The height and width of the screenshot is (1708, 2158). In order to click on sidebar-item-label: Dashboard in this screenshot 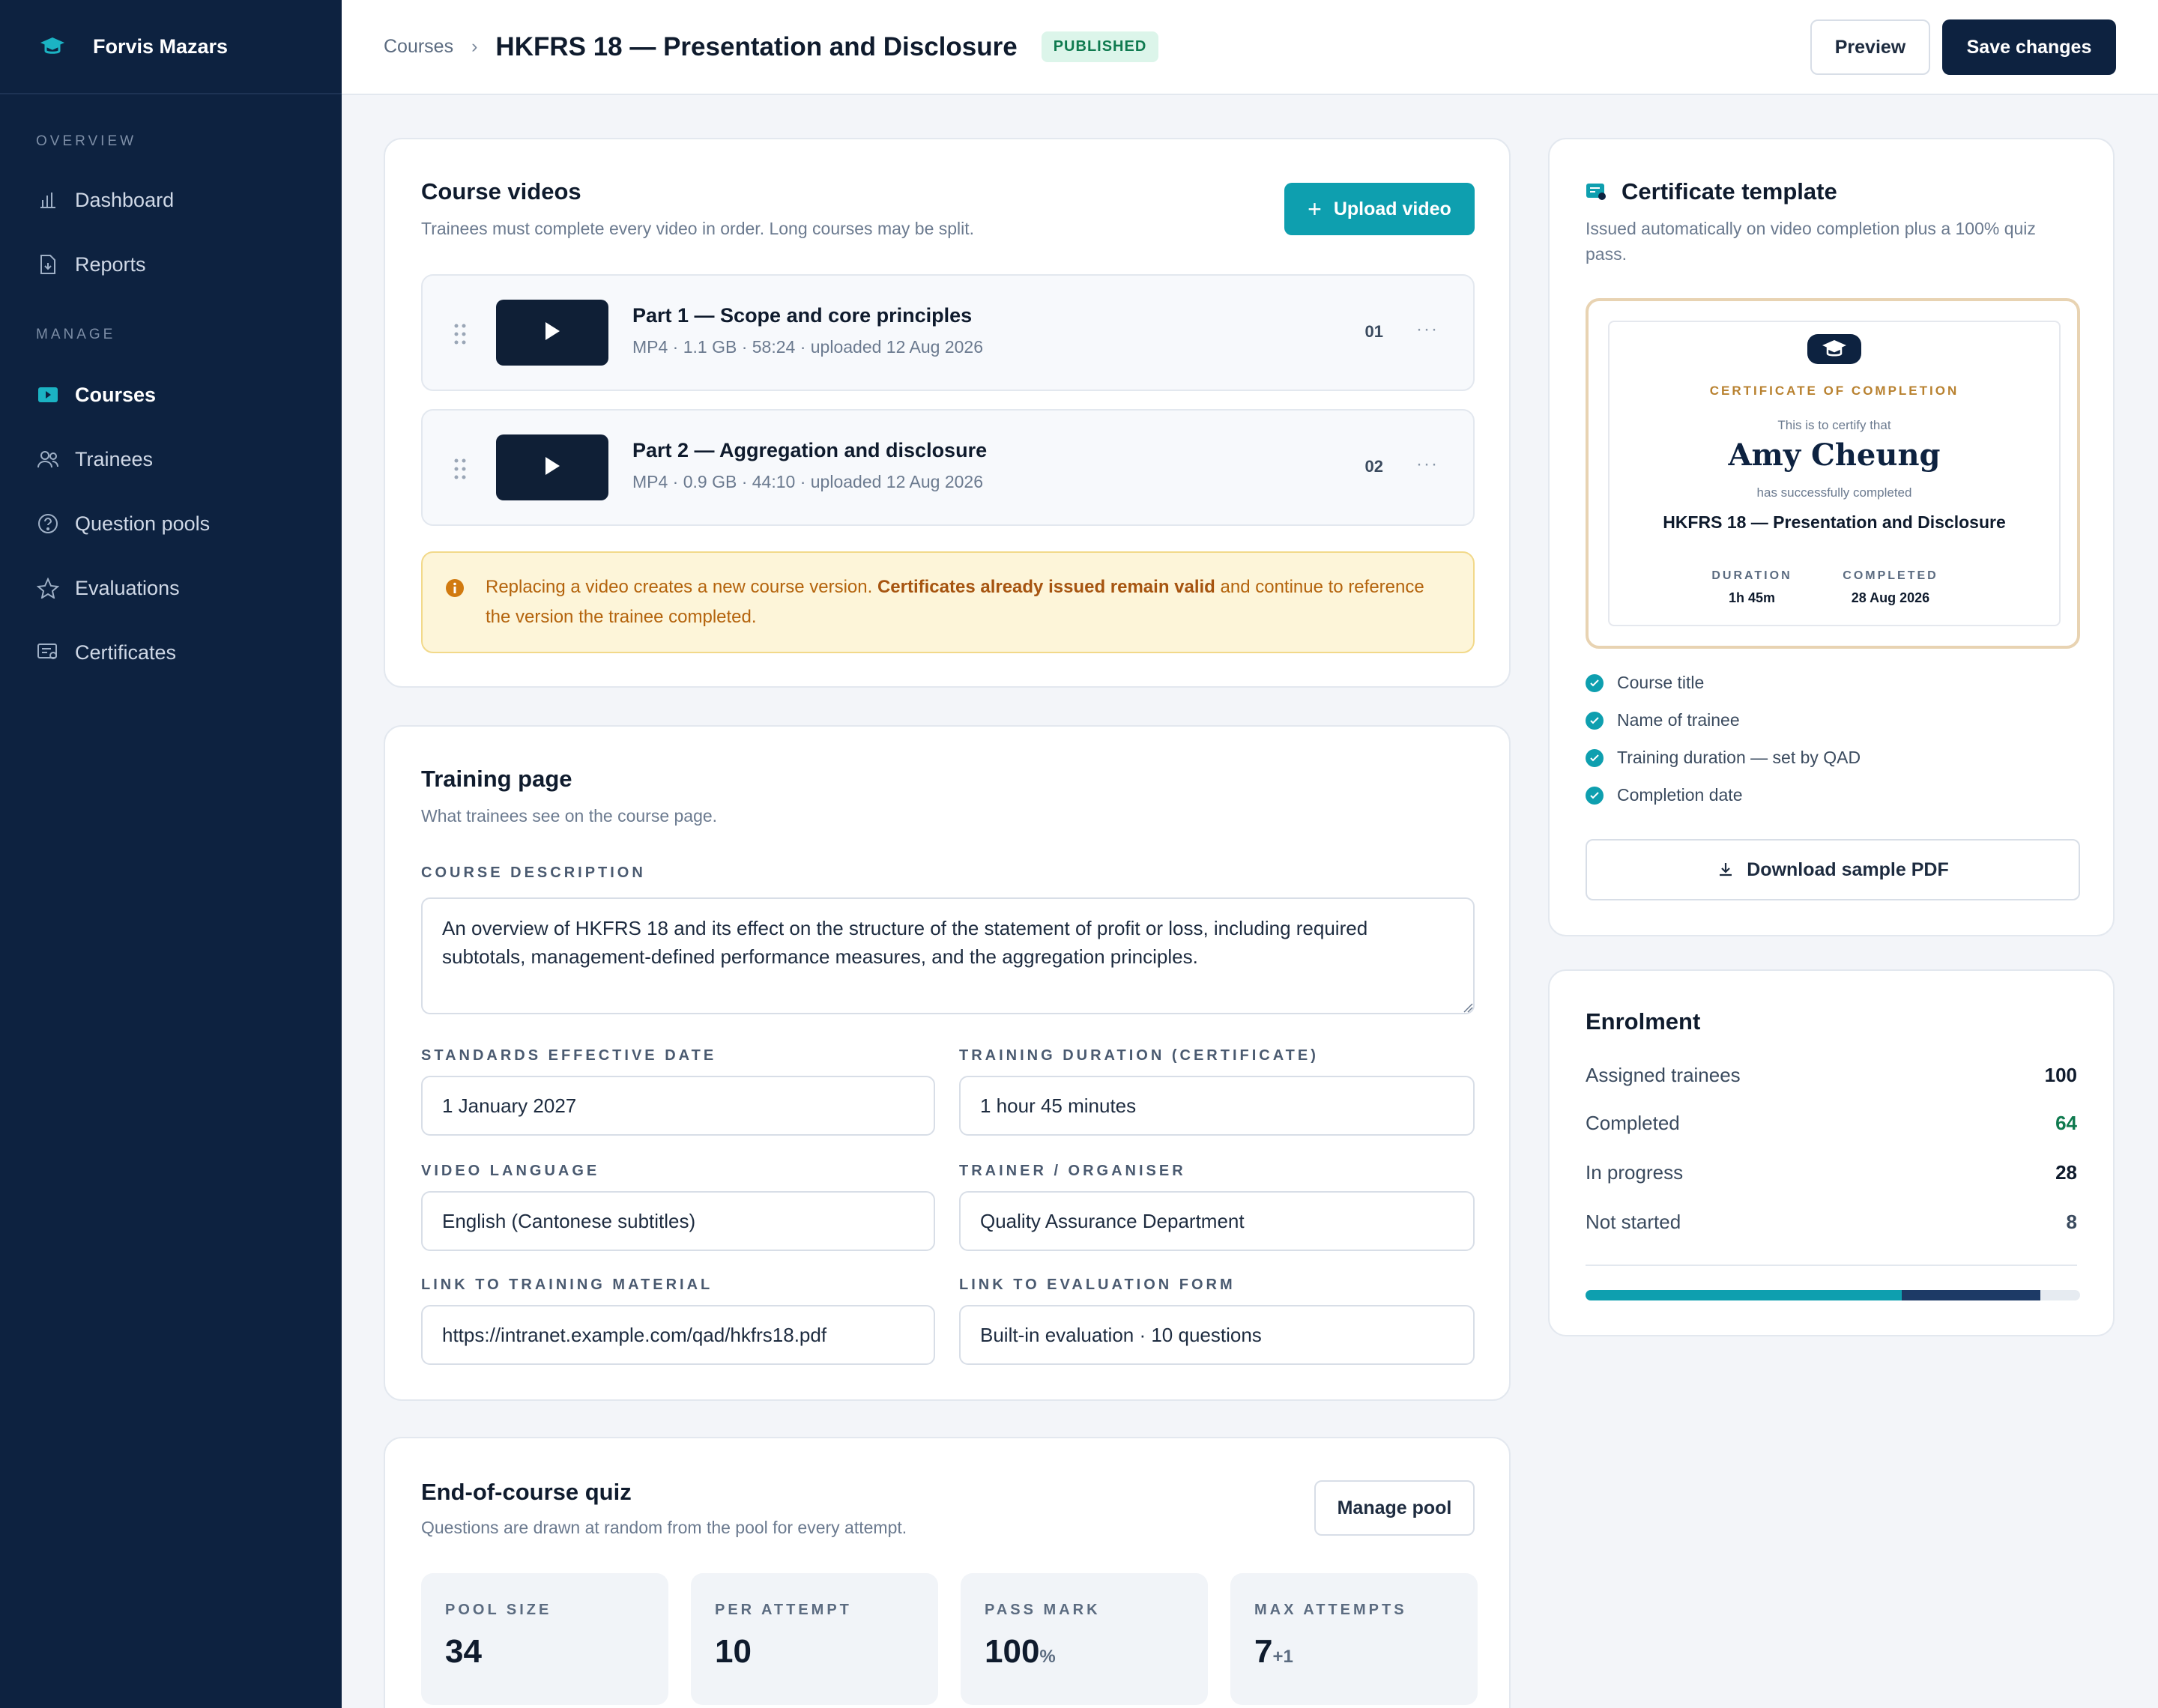, I will do `click(125, 199)`.